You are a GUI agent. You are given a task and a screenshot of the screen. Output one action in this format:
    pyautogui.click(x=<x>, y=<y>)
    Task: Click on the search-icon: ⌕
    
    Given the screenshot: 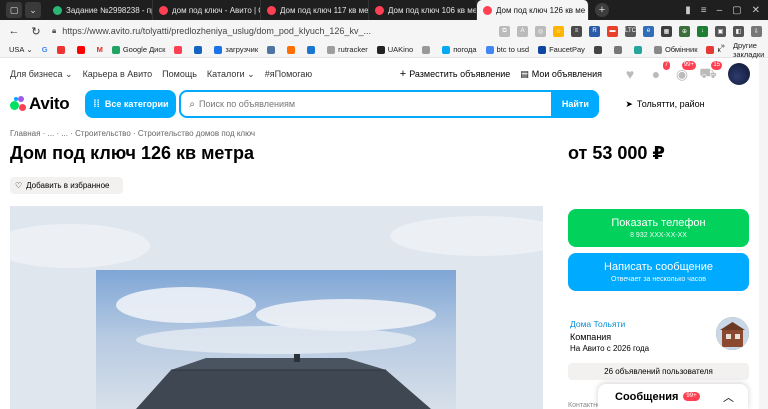 What is the action you would take?
    pyautogui.click(x=192, y=104)
    